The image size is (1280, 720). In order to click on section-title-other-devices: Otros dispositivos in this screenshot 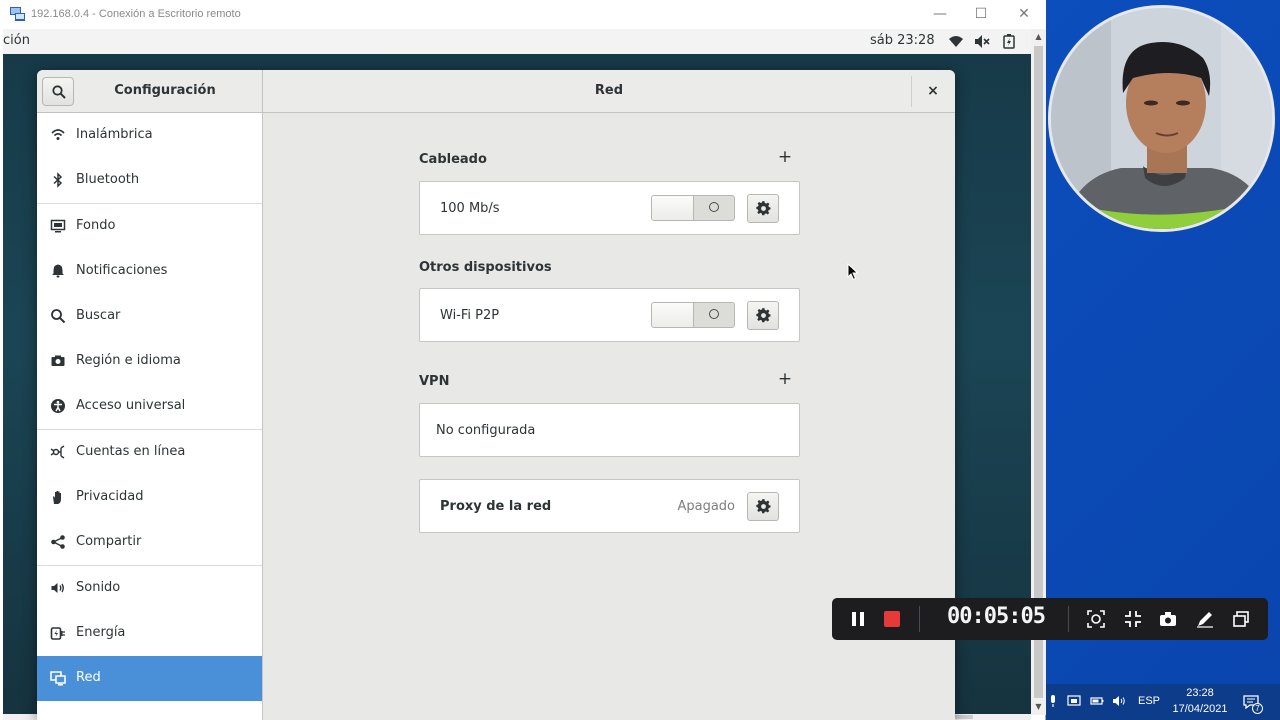, I will do `click(485, 267)`.